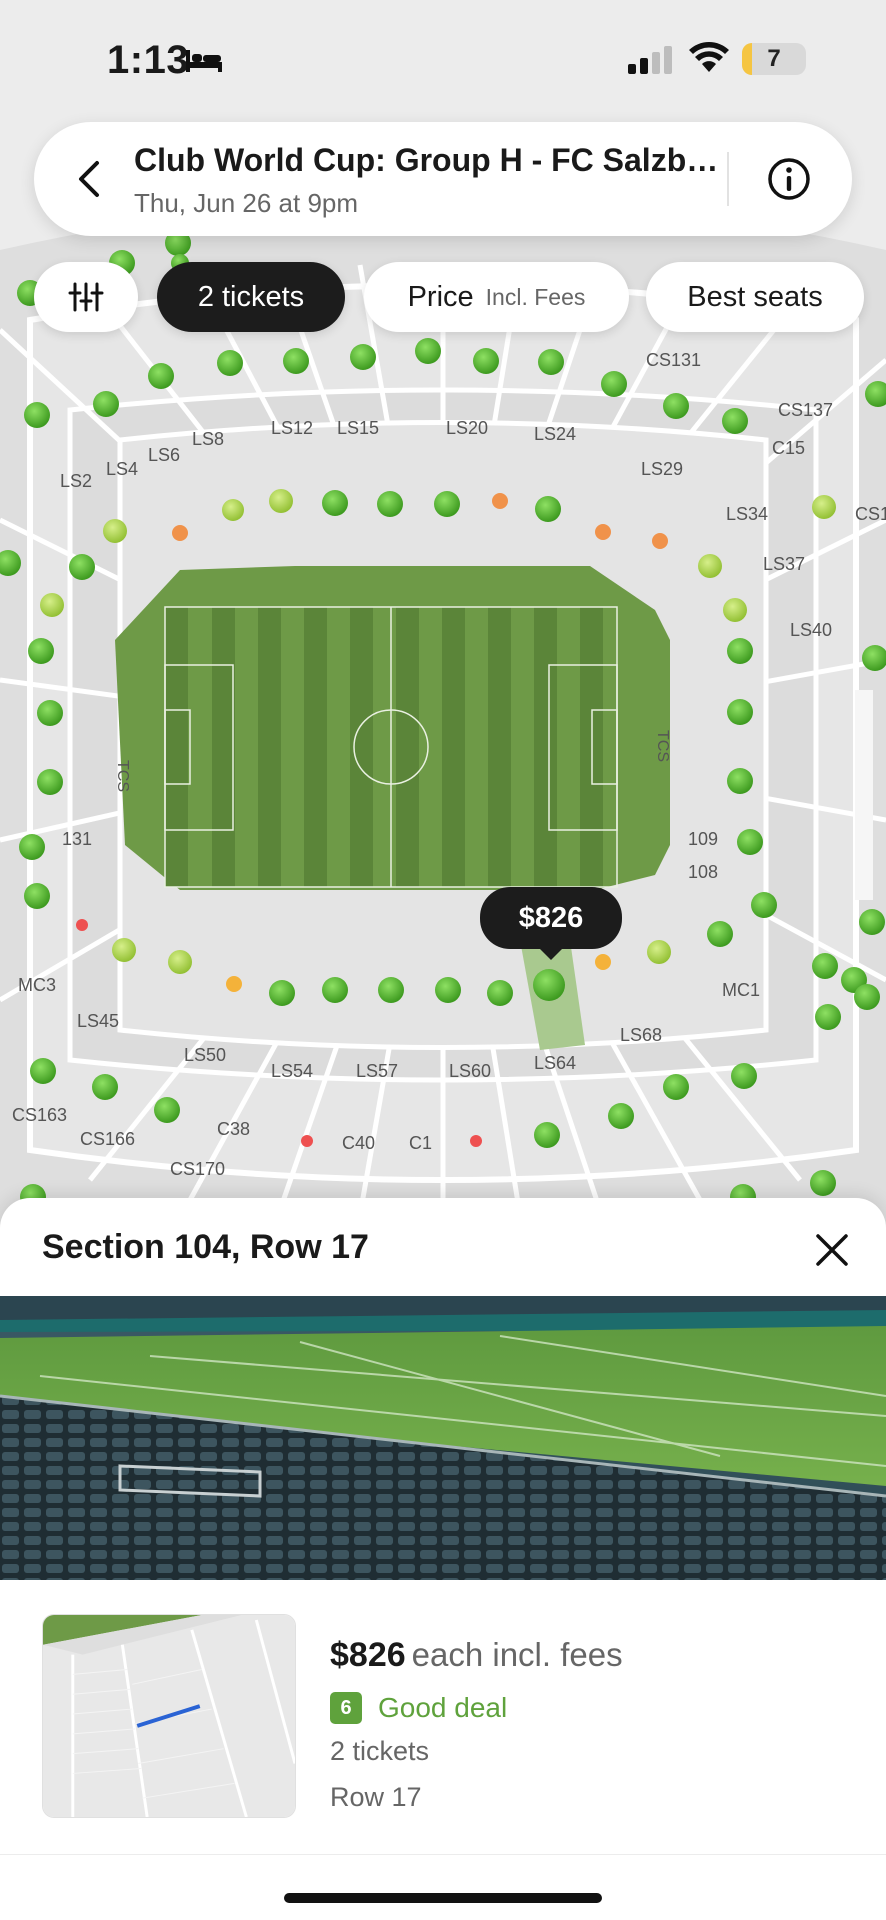 Image resolution: width=886 pixels, height=1920 pixels. What do you see at coordinates (197, 1169) in the screenshot?
I see `svg-text: CS170` at bounding box center [197, 1169].